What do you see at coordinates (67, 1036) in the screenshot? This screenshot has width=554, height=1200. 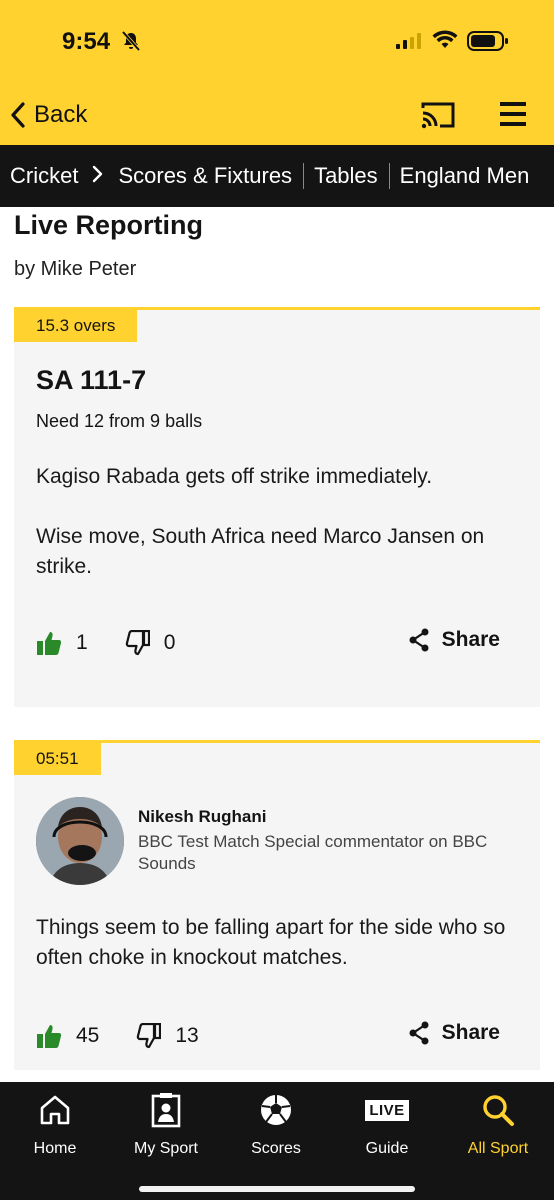 I see `like-button: 45` at bounding box center [67, 1036].